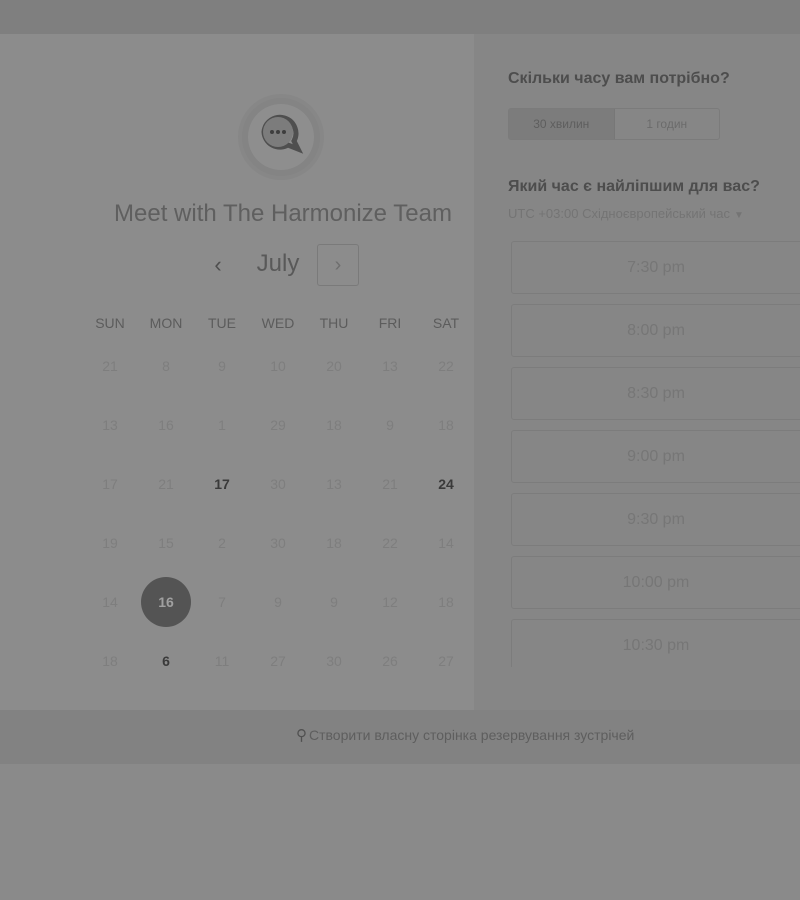 The height and width of the screenshot is (900, 800). I want to click on calendar-day: 8, so click(166, 365).